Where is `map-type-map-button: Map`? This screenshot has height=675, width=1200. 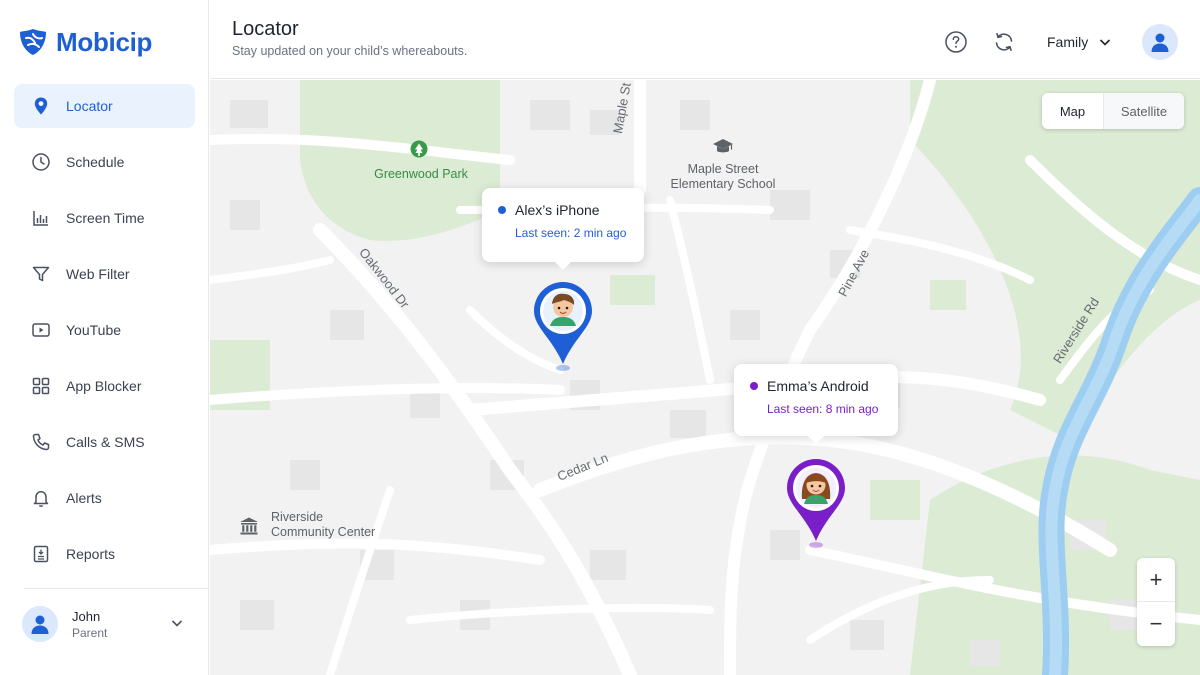
map-type-map-button: Map is located at coordinates (1073, 111).